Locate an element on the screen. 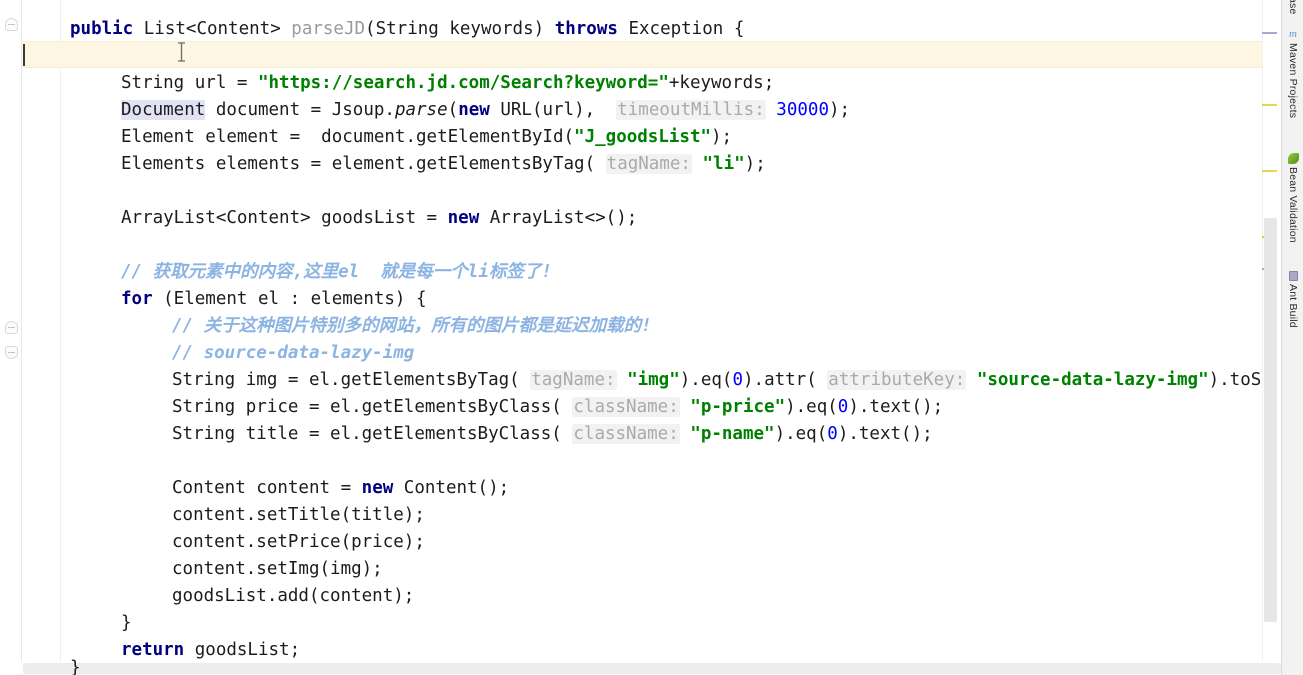 The height and width of the screenshot is (675, 1303). tool-window-tab-bean-validation: Bean Validation is located at coordinates (1292, 196).